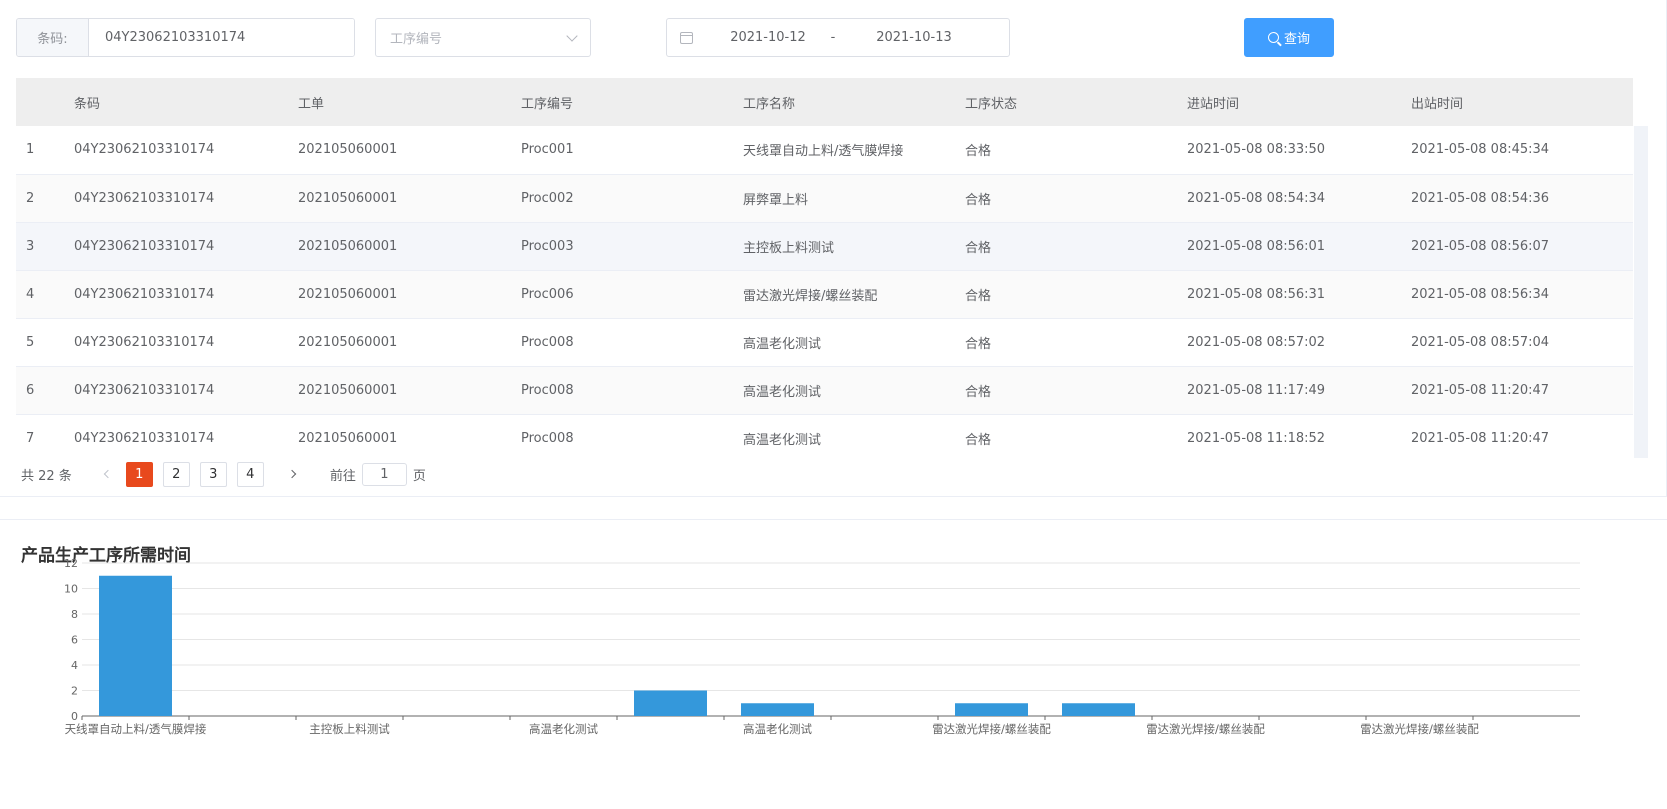  What do you see at coordinates (176, 474) in the screenshot?
I see `page-2-button: 2` at bounding box center [176, 474].